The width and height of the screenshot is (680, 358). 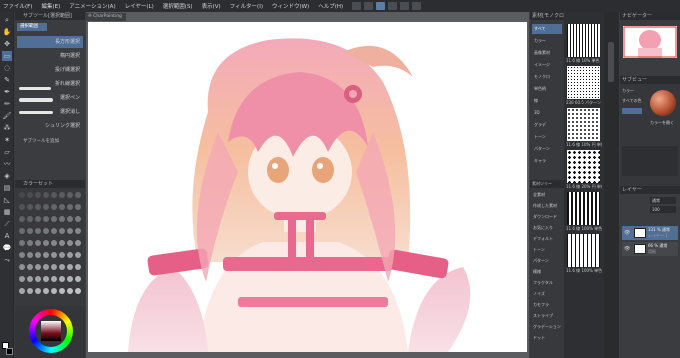 What do you see at coordinates (547, 125) in the screenshot?
I see `material-category: グラデ` at bounding box center [547, 125].